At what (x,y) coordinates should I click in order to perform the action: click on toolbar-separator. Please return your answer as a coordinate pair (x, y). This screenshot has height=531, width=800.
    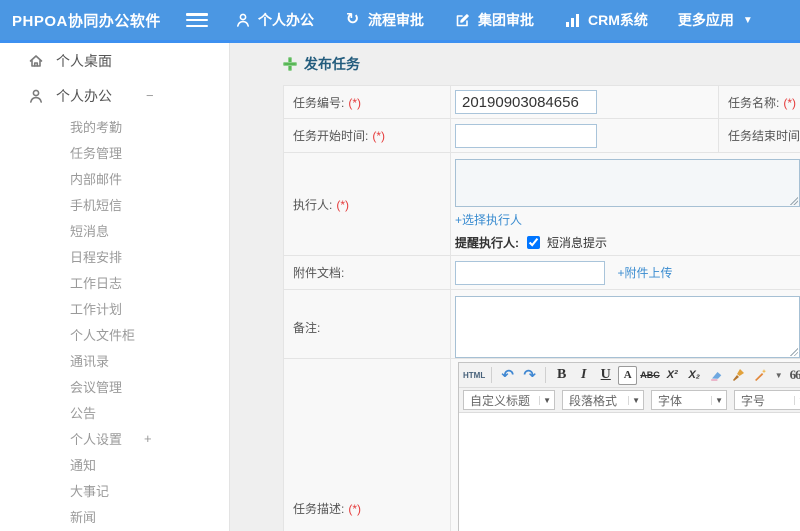
    Looking at the image, I should click on (546, 375).